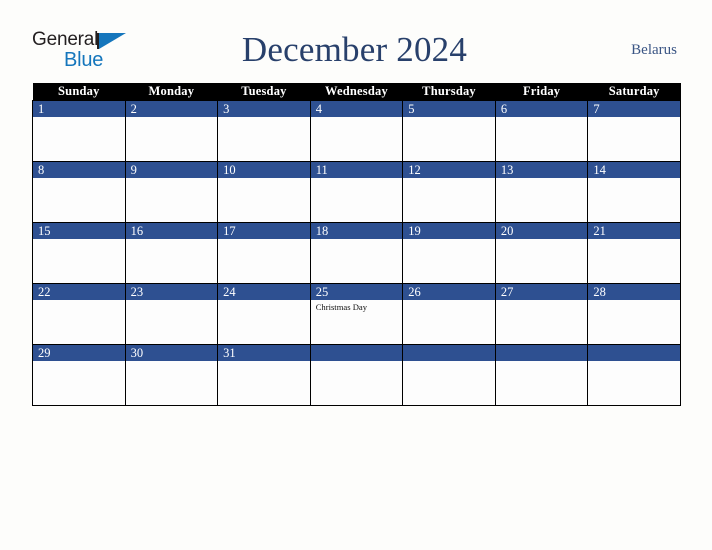 The image size is (712, 550). What do you see at coordinates (449, 314) in the screenshot?
I see `calendar-day-cell: 26` at bounding box center [449, 314].